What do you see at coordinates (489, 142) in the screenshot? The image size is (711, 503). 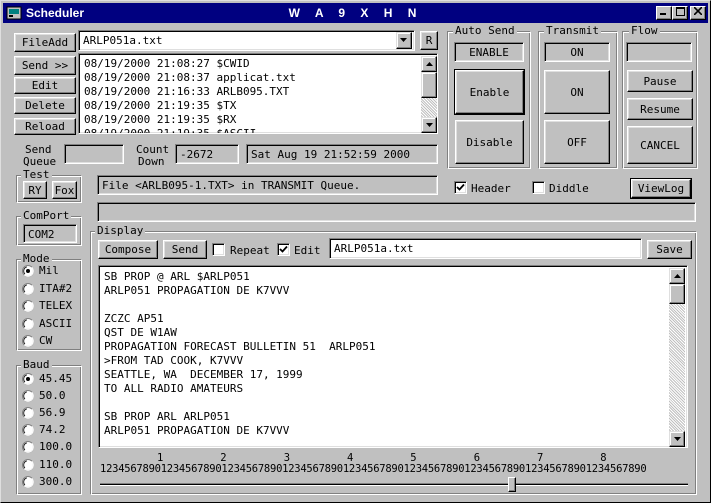 I see `disable-button: Disable` at bounding box center [489, 142].